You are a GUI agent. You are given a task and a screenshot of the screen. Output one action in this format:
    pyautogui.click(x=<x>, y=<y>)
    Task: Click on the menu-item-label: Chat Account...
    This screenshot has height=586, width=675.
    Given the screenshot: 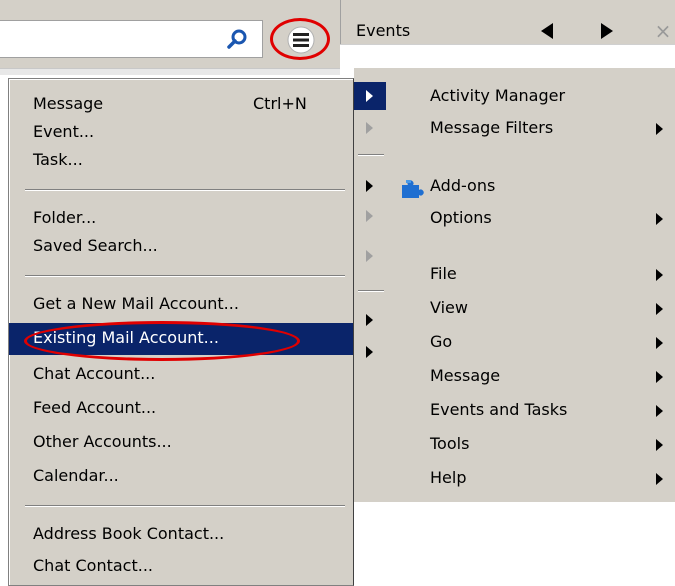 What is the action you would take?
    pyautogui.click(x=94, y=373)
    